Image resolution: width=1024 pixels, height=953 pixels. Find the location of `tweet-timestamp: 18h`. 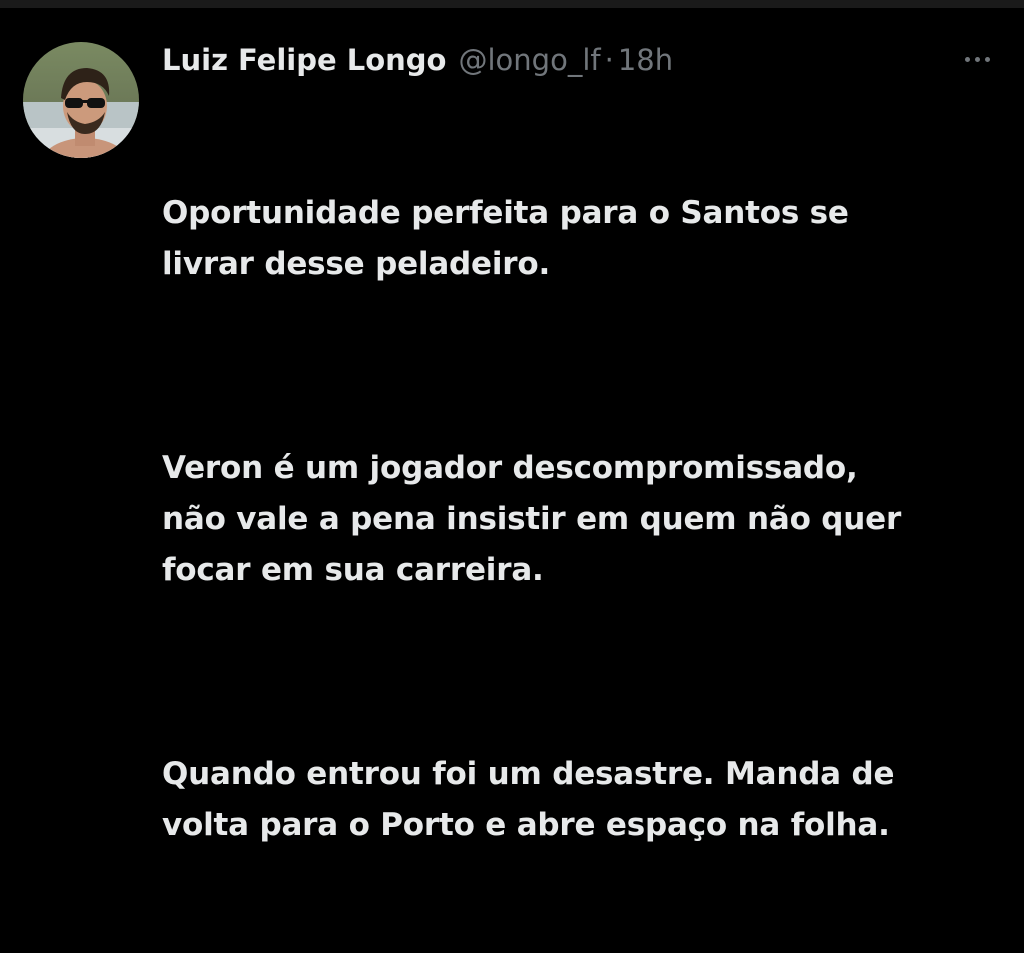

tweet-timestamp: 18h is located at coordinates (645, 60).